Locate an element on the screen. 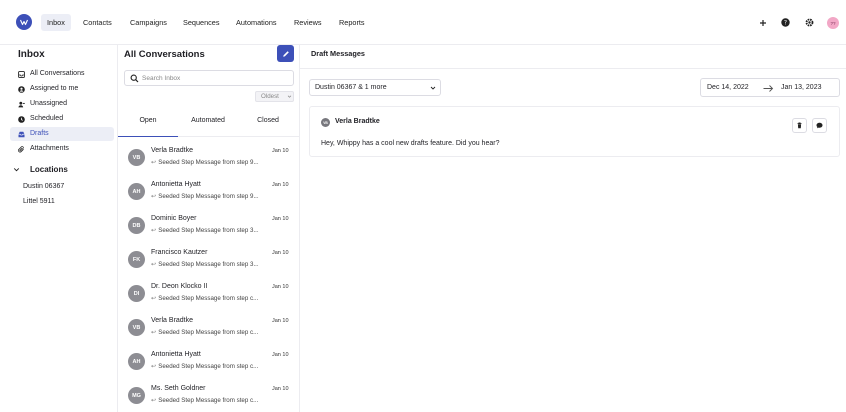  contact-name: Antonietta Hyatt is located at coordinates (176, 184).